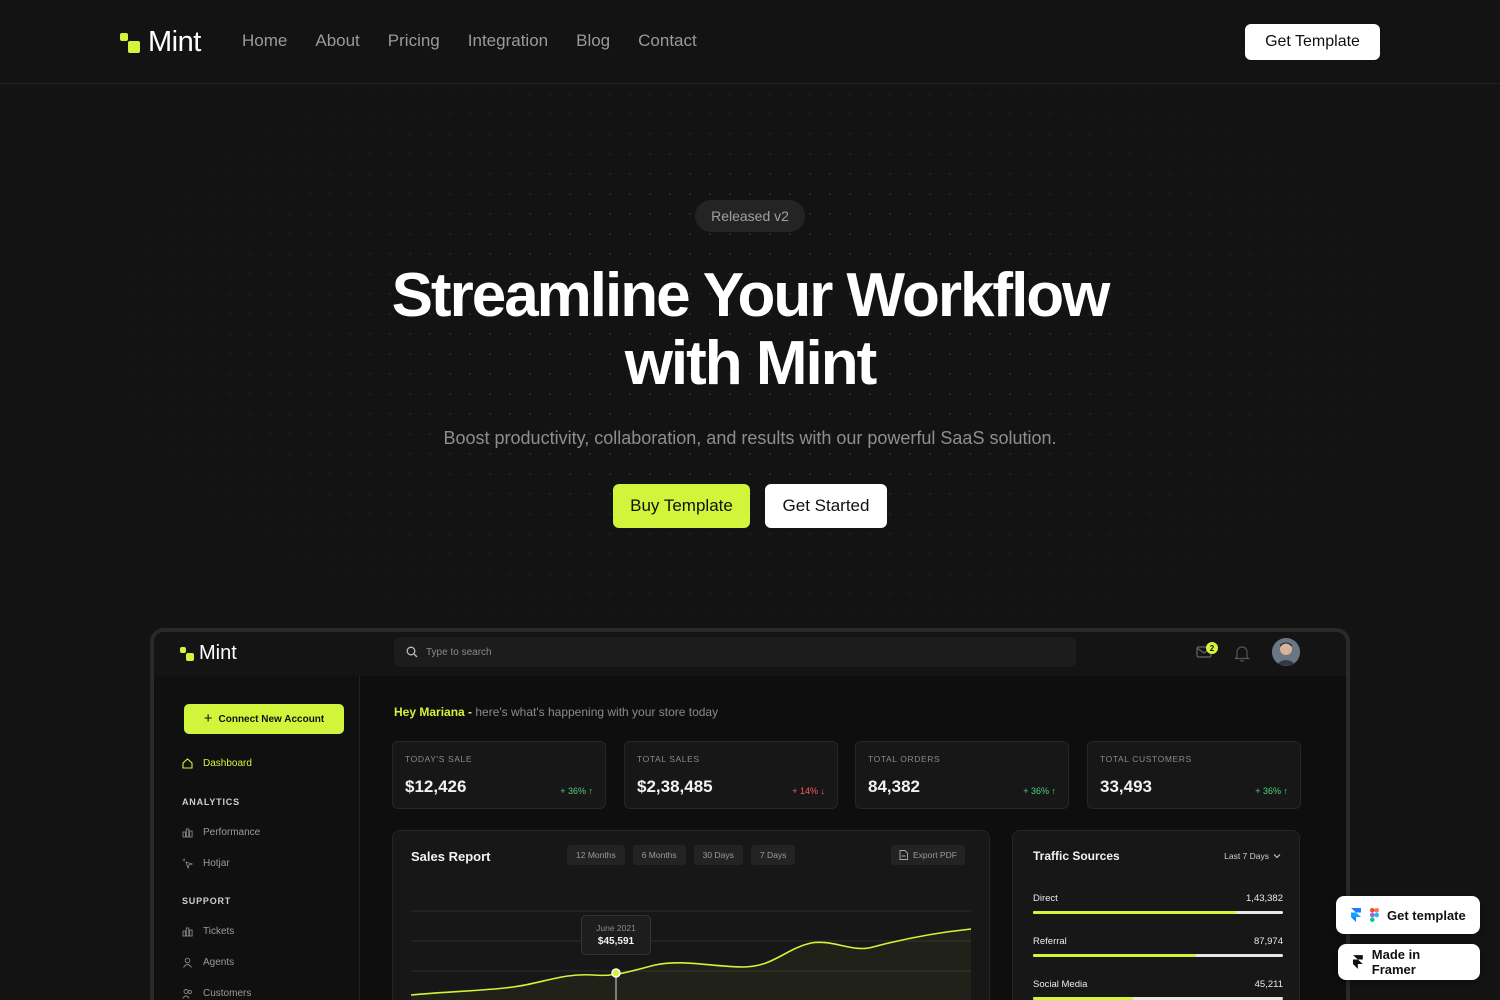 This screenshot has width=1500, height=1000. I want to click on kpi-value: 33,493, so click(1126, 786).